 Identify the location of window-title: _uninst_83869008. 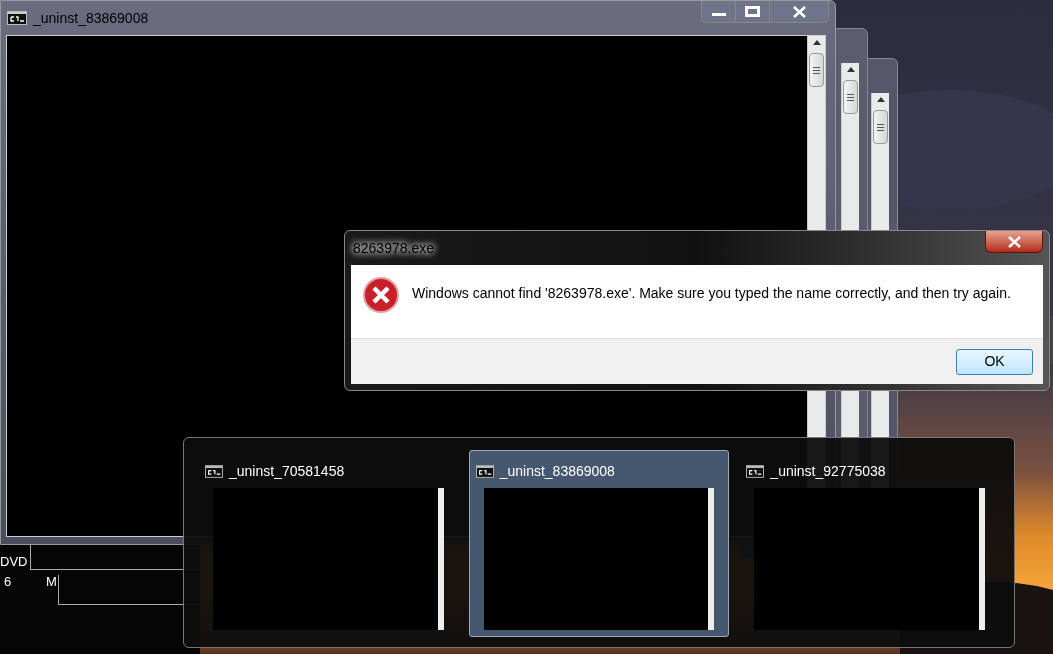
(91, 18).